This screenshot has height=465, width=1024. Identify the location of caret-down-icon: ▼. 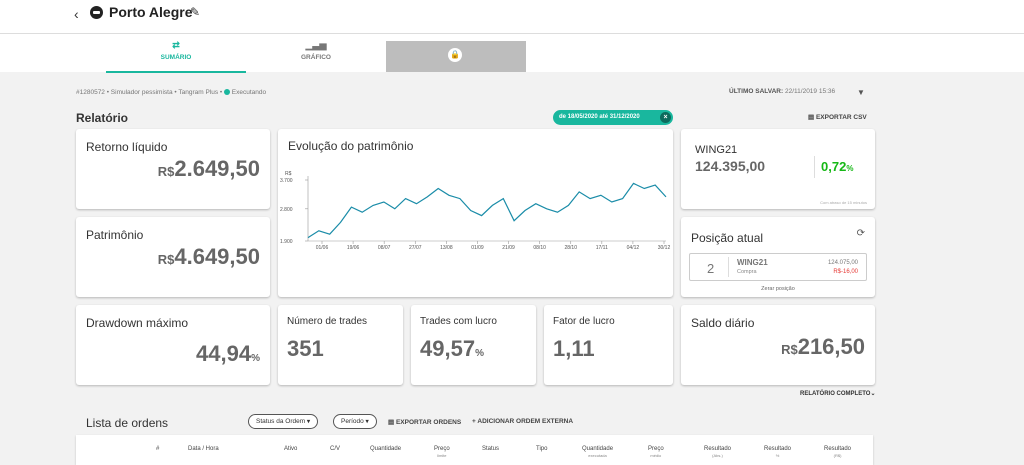
(861, 92).